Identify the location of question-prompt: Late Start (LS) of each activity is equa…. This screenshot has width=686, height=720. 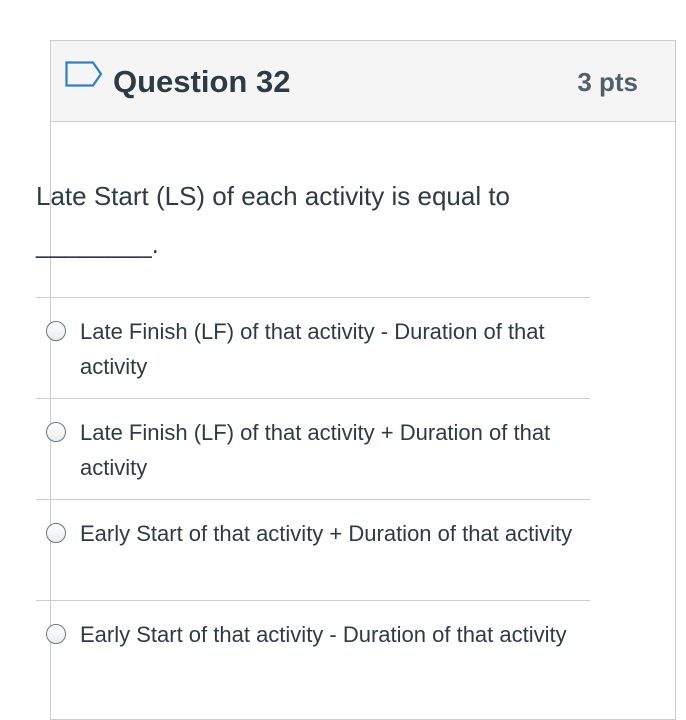
(273, 220).